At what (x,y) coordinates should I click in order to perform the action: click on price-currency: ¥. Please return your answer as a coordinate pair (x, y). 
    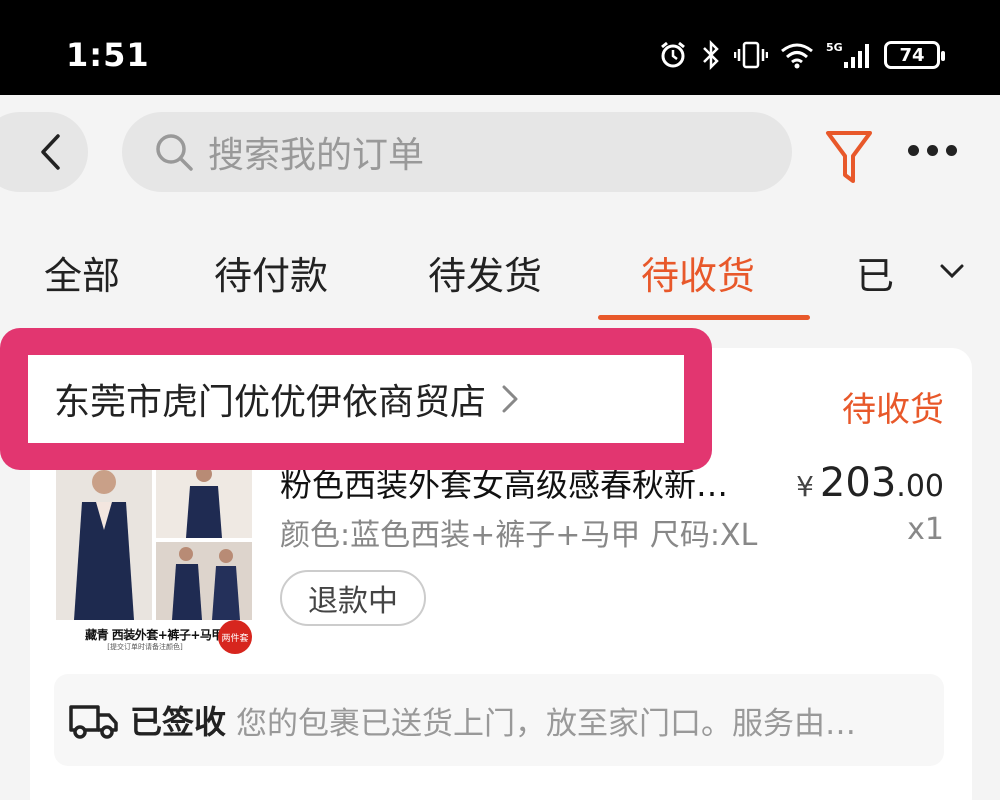
    Looking at the image, I should click on (805, 486).